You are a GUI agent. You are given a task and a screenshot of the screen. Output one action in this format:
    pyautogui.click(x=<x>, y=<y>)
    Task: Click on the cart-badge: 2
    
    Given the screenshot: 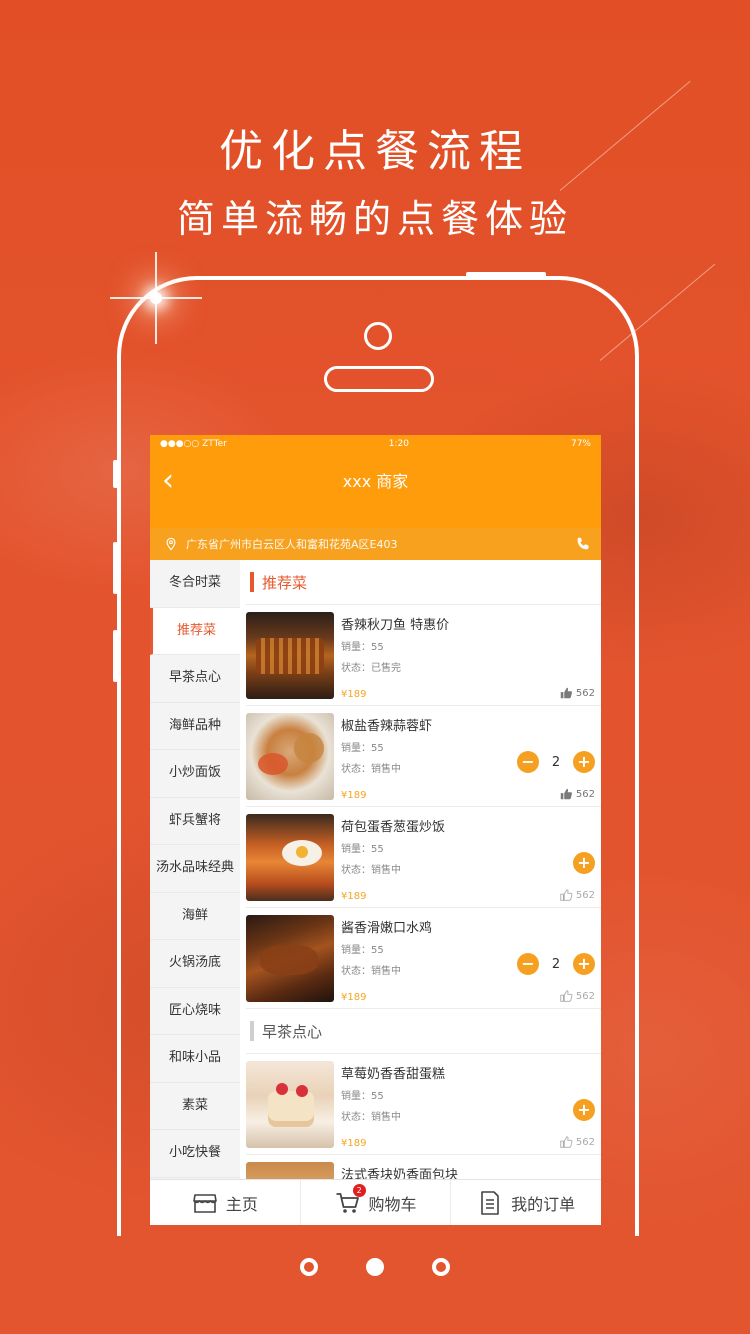 What is the action you would take?
    pyautogui.click(x=359, y=1190)
    